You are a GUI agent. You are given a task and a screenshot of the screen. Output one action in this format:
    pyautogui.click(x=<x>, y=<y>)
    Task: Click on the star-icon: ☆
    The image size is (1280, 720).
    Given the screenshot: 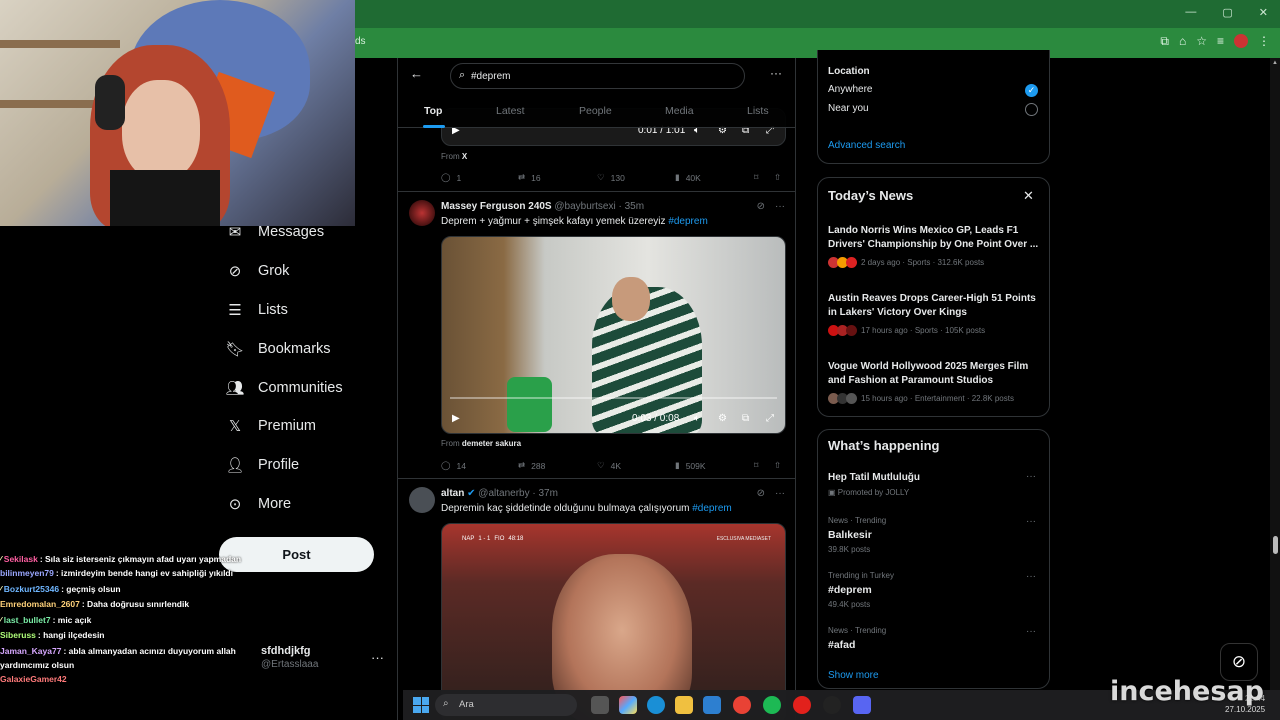 What is the action you would take?
    pyautogui.click(x=1201, y=41)
    